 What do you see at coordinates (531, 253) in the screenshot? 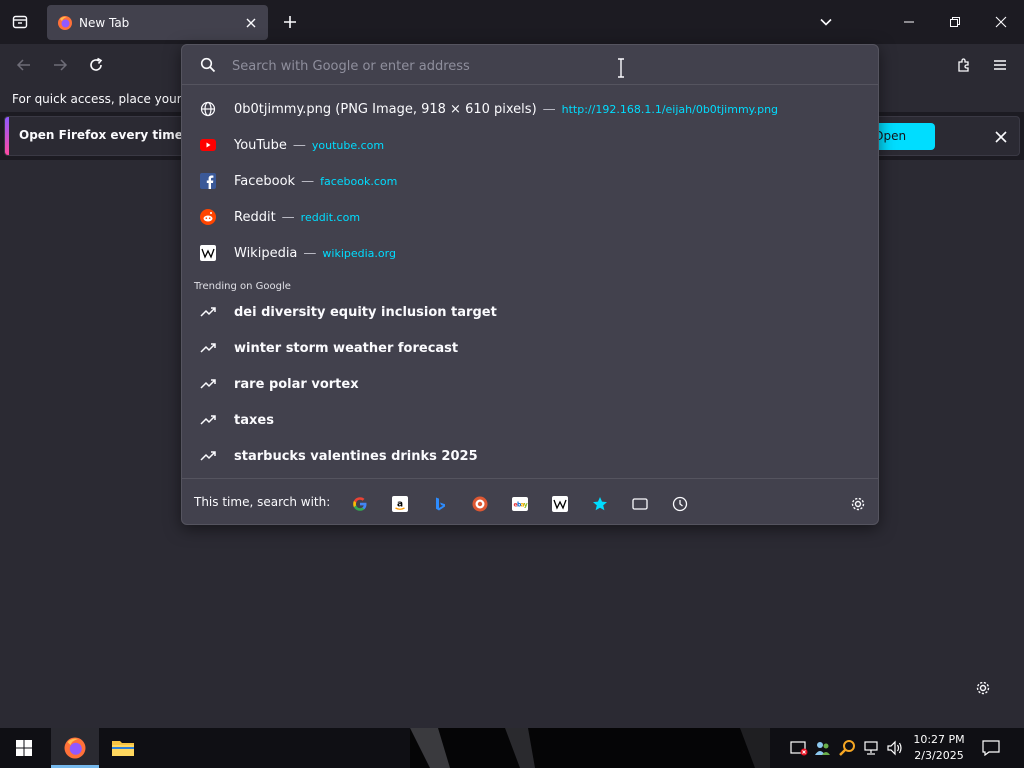
I see `result-row: Wikipedia — wikipedia.org` at bounding box center [531, 253].